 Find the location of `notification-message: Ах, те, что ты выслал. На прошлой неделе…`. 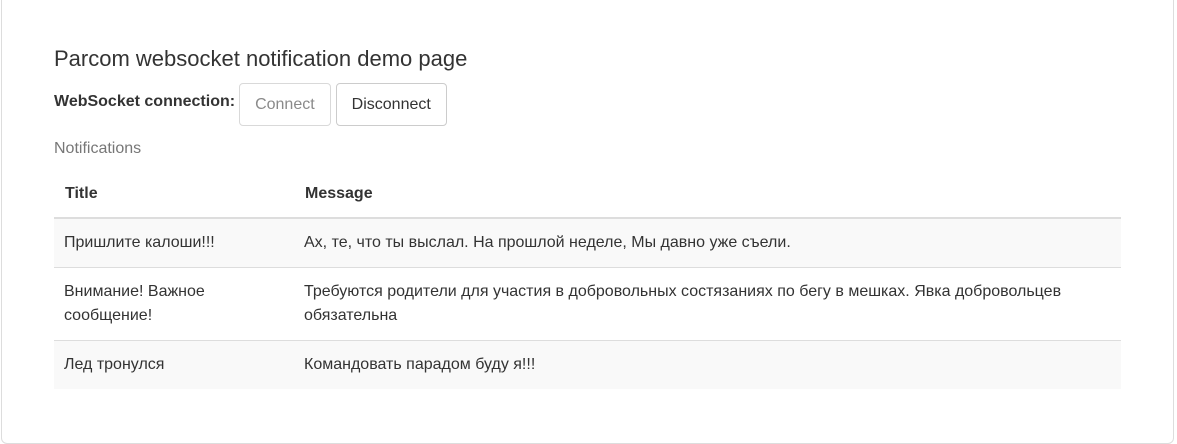

notification-message: Ах, те, что ты выслал. На прошлой неделе… is located at coordinates (547, 242).